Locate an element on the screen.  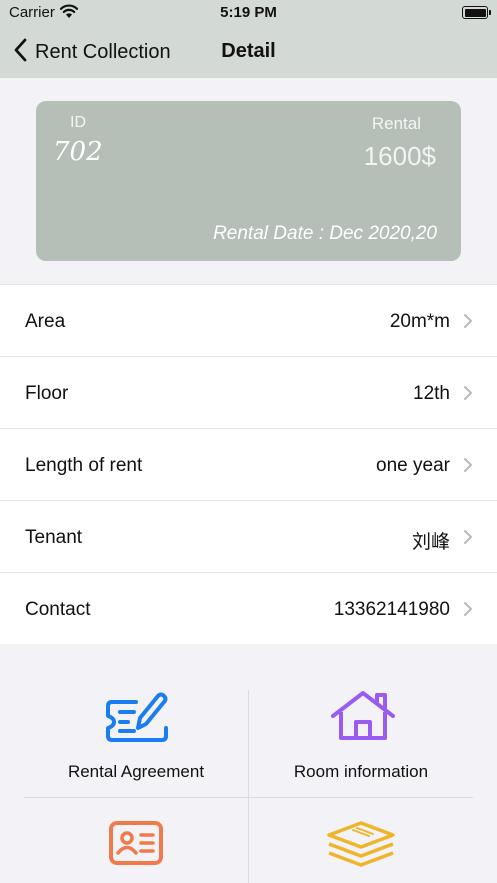
layers-button is located at coordinates (361, 840).